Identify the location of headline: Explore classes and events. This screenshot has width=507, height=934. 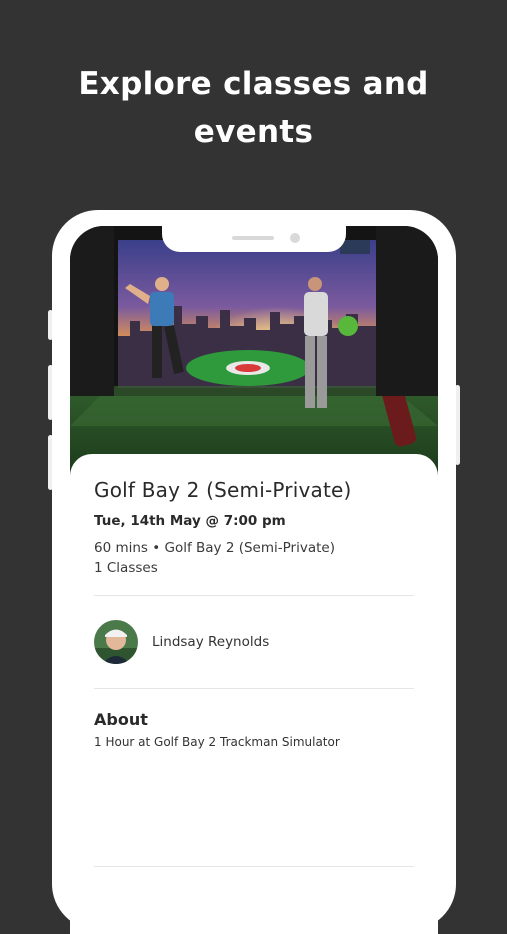
(253, 108).